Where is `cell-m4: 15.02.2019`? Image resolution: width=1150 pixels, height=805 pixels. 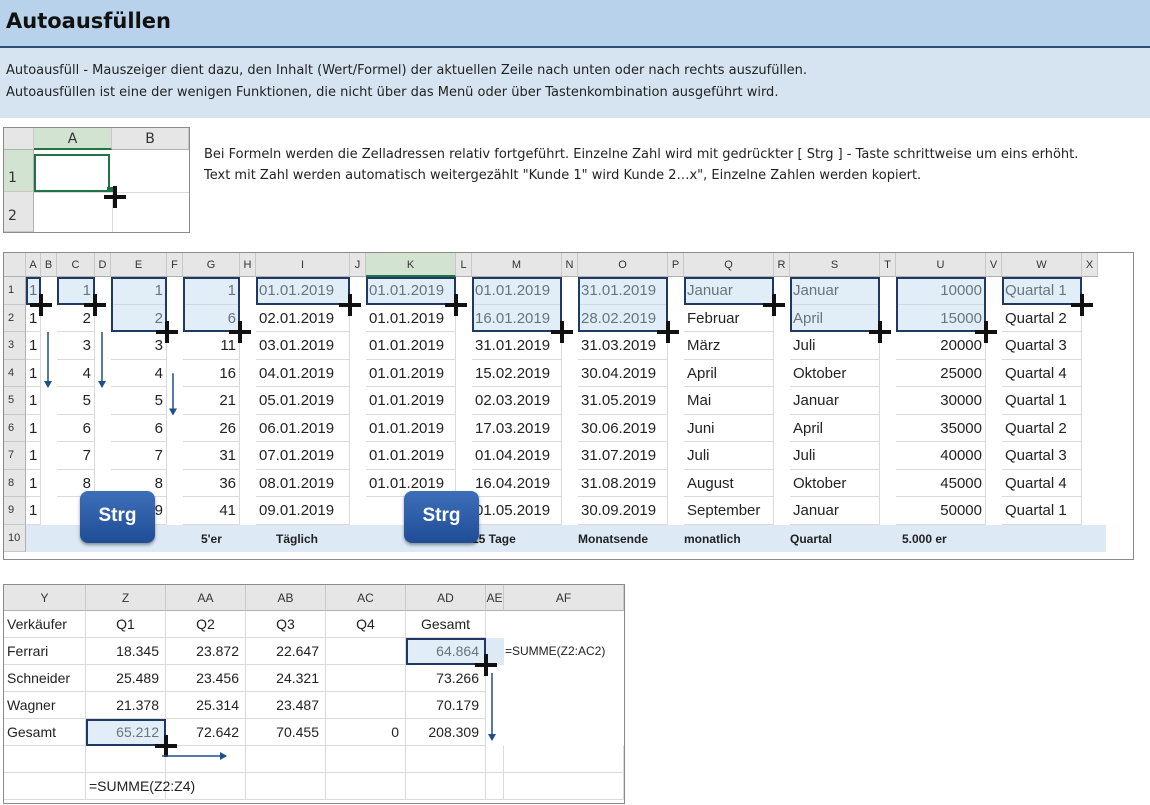
cell-m4: 15.02.2019 is located at coordinates (517, 373).